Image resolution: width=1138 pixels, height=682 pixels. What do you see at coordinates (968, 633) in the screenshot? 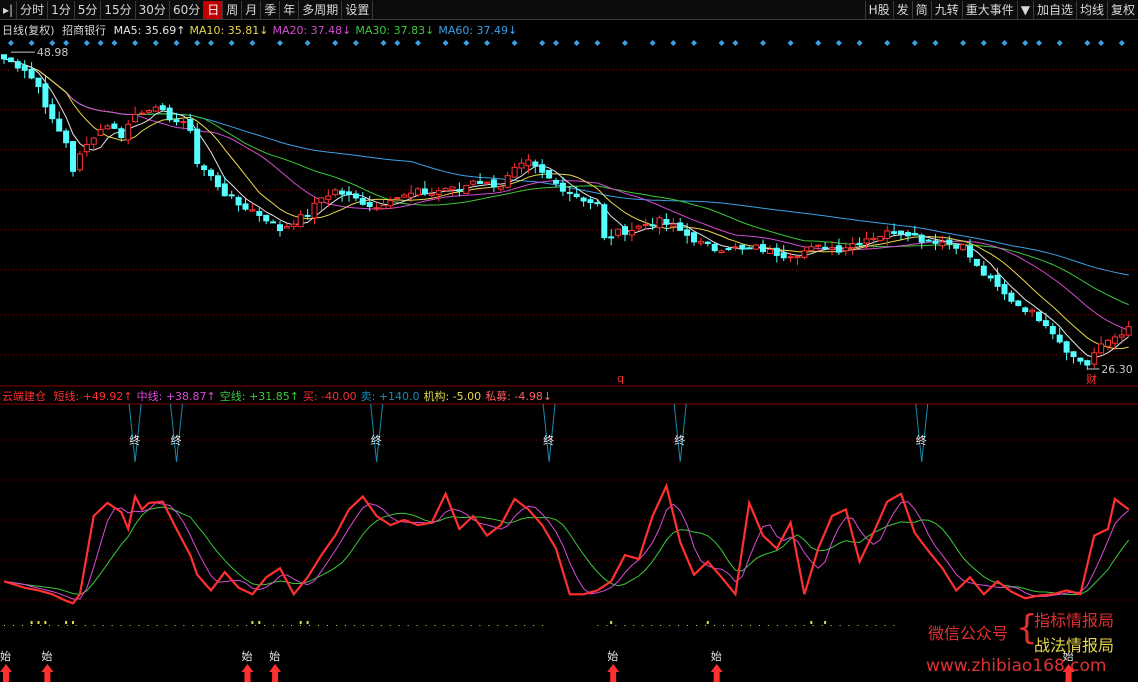
I see `watermark-wechat: 微信公众号` at bounding box center [968, 633].